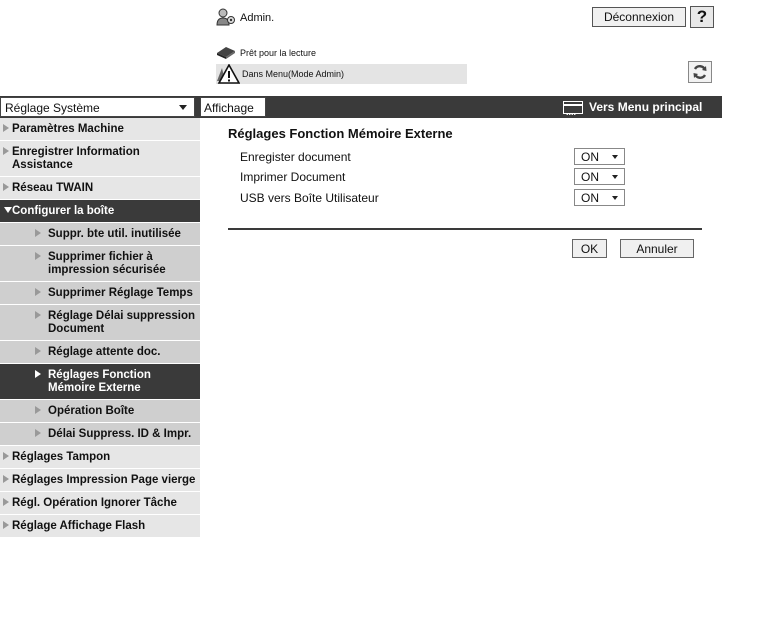 This screenshot has width=761, height=623. I want to click on sidebar-item-label: Réglages Fonction Mémoire Externe, so click(99, 381).